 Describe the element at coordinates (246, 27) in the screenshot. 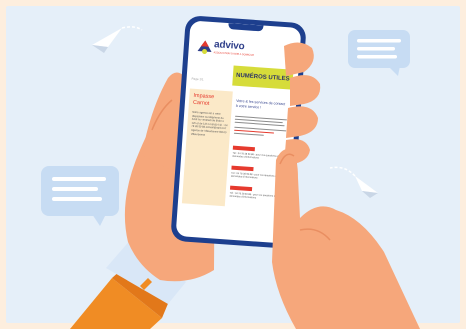

I see `phone-notch` at that location.